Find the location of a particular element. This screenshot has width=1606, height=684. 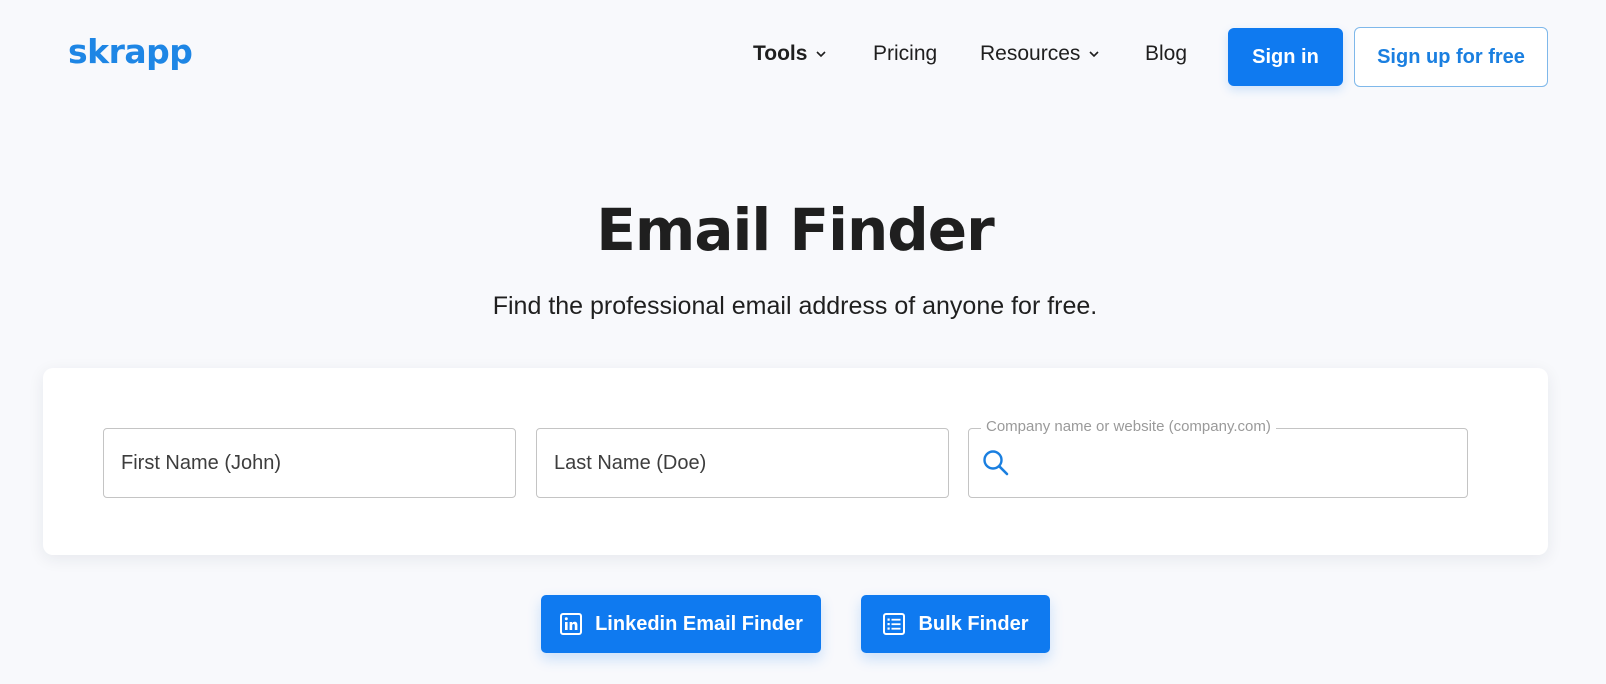

company-field-wrapper: Company name or website (company.com) is located at coordinates (1218, 458).